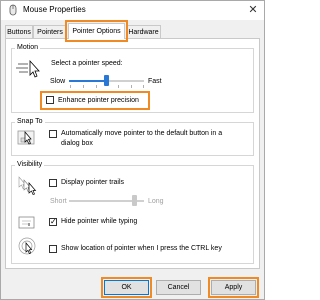 The width and height of the screenshot is (320, 300). What do you see at coordinates (53, 222) in the screenshot?
I see `hide-pointer-checkbox` at bounding box center [53, 222].